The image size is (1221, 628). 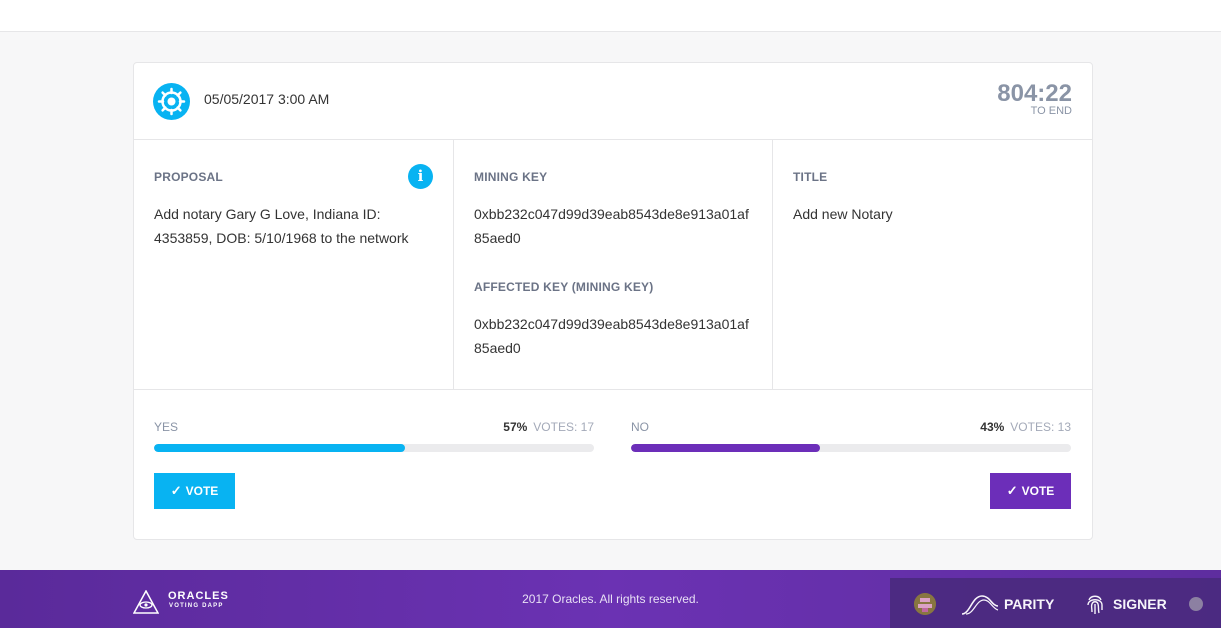 What do you see at coordinates (1196, 604) in the screenshot?
I see `status-indicator` at bounding box center [1196, 604].